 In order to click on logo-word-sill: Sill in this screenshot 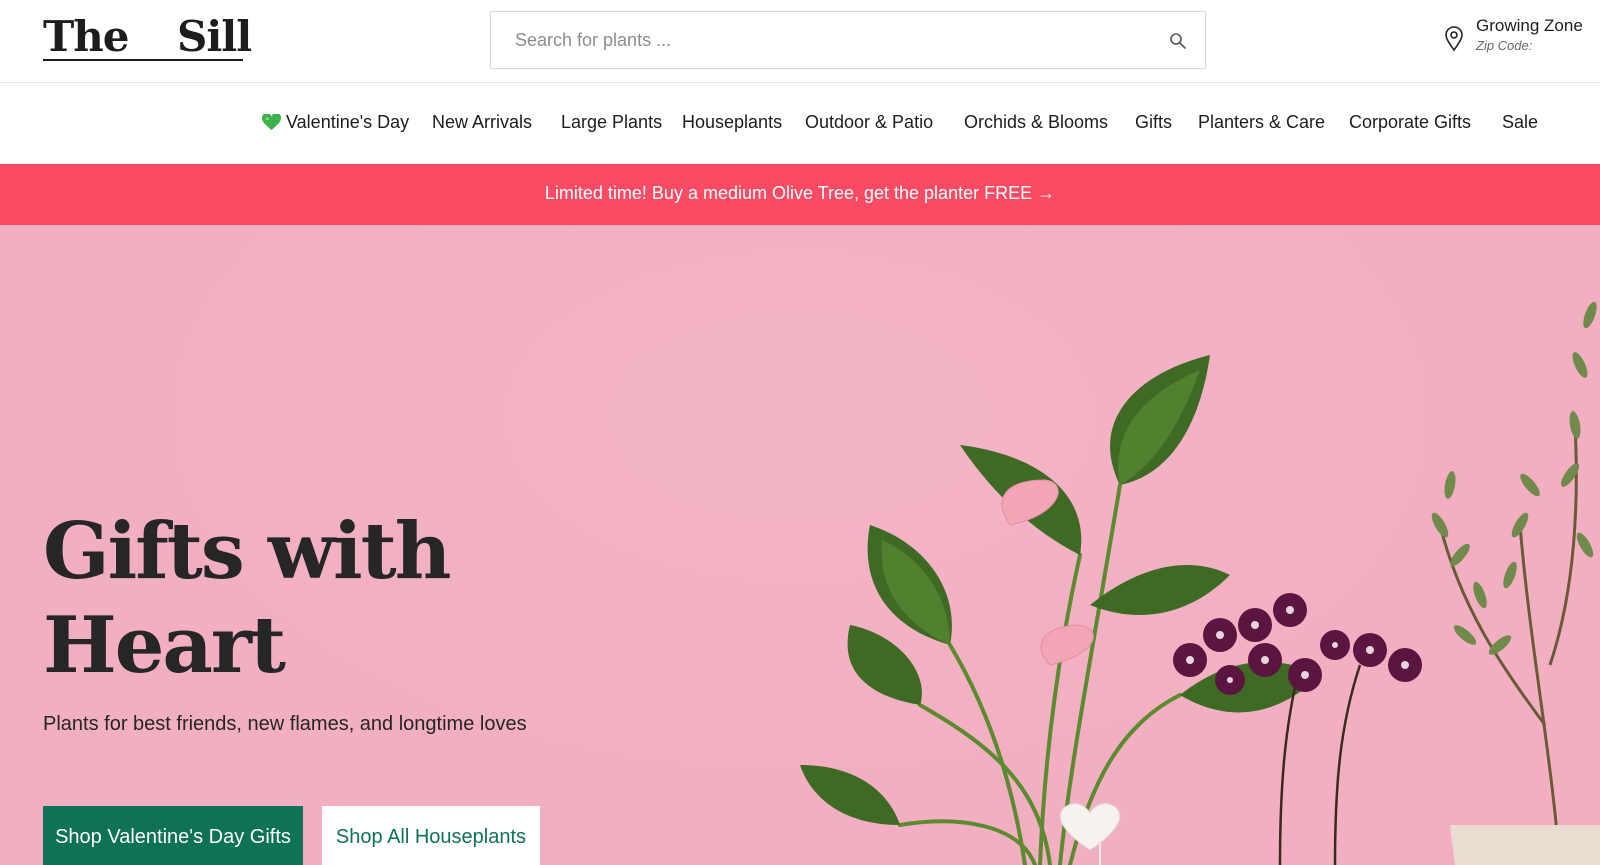, I will do `click(214, 36)`.